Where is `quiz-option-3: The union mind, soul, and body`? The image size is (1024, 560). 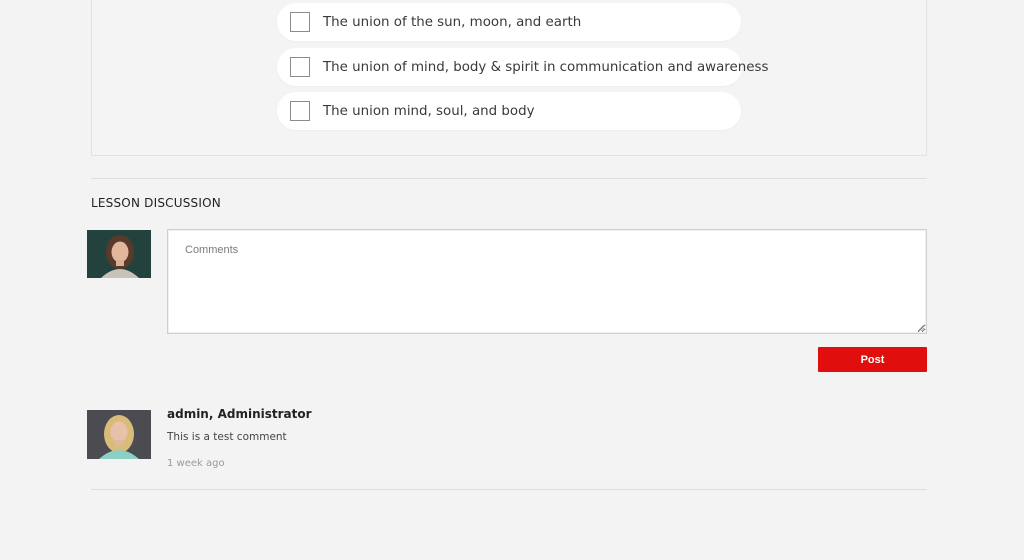 quiz-option-3: The union mind, soul, and body is located at coordinates (509, 111).